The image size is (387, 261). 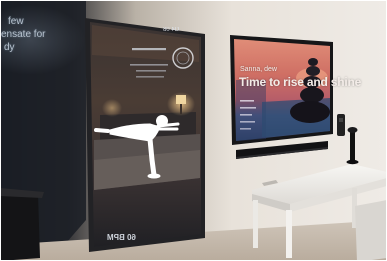 I want to click on mirror-top-value: ᗡ4 08, so click(x=171, y=30).